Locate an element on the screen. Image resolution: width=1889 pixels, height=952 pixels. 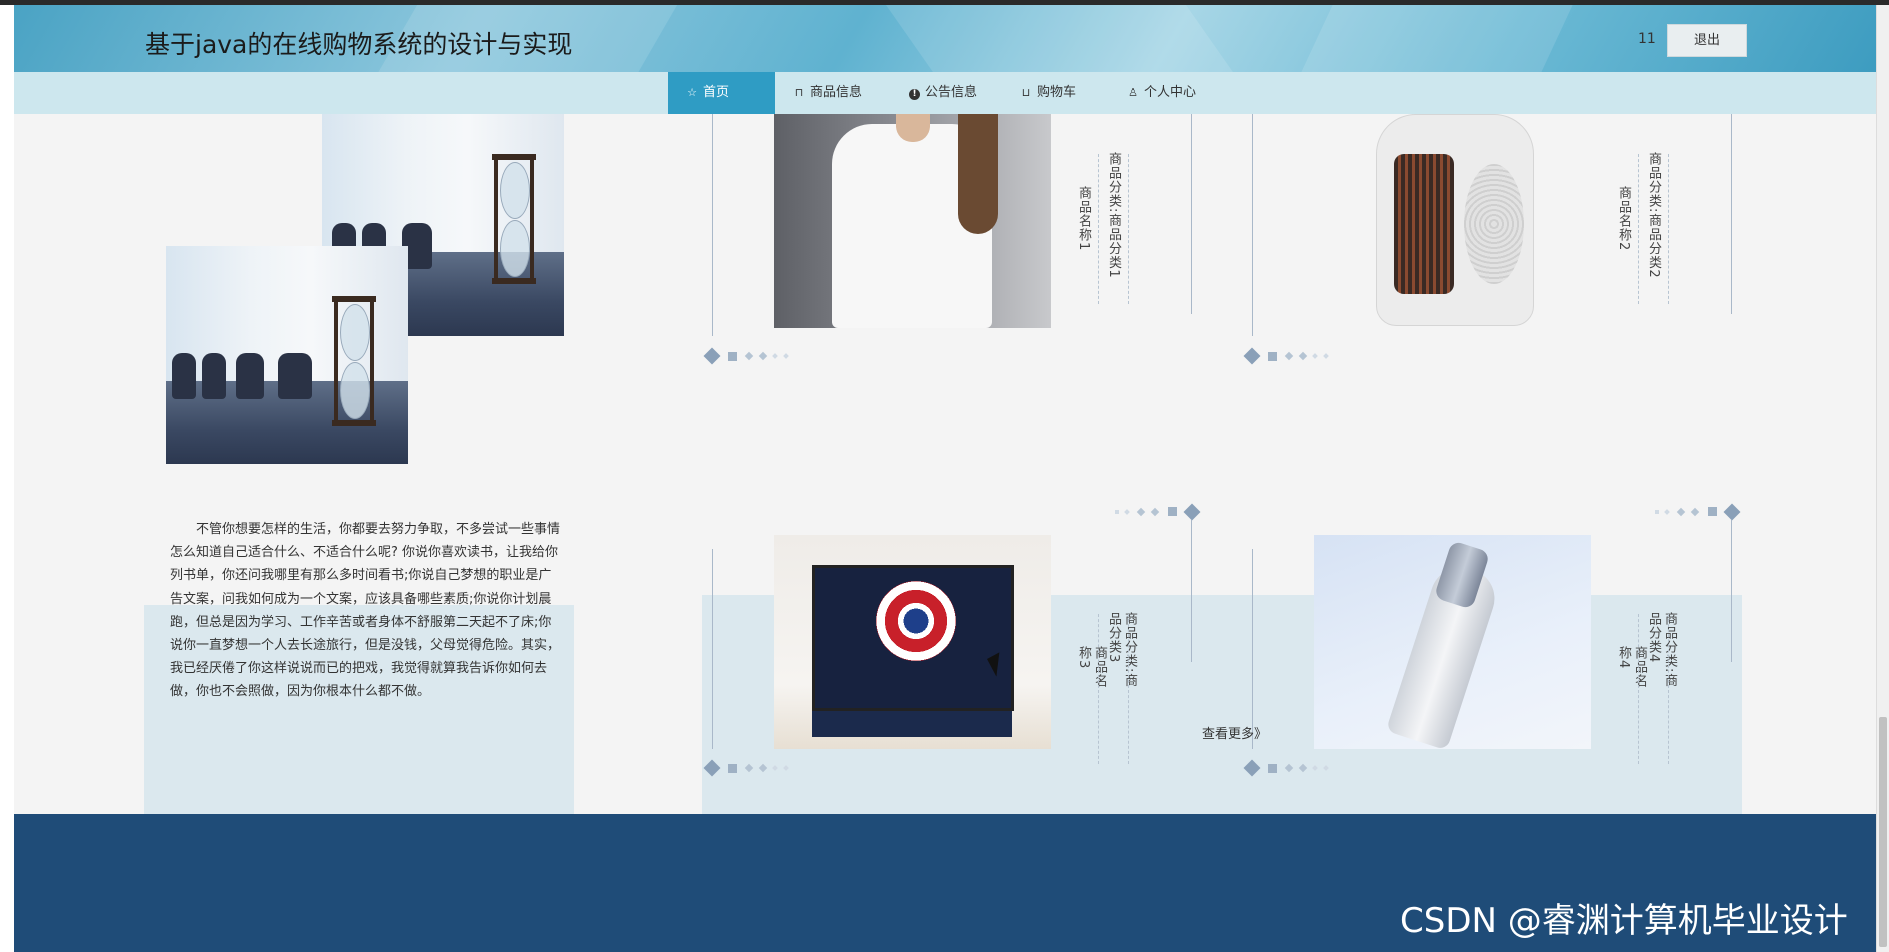
nav-item-label: 商品信息 is located at coordinates (836, 92).